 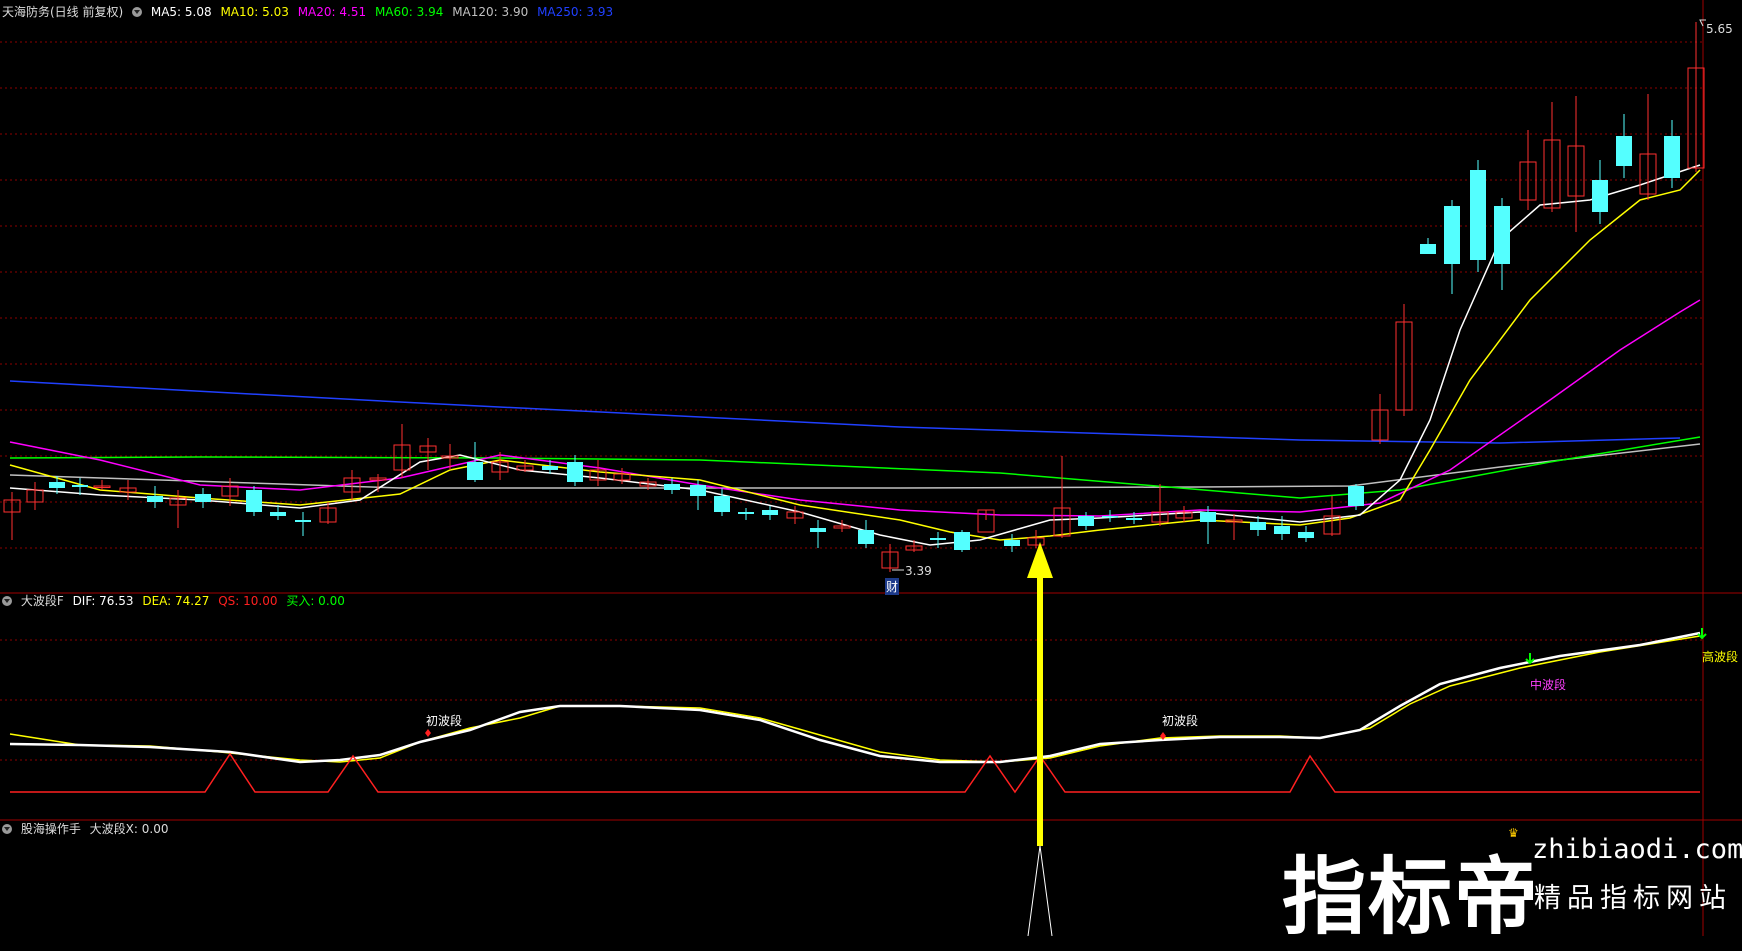 What do you see at coordinates (42, 601) in the screenshot?
I see `indicator-name: 大波段F` at bounding box center [42, 601].